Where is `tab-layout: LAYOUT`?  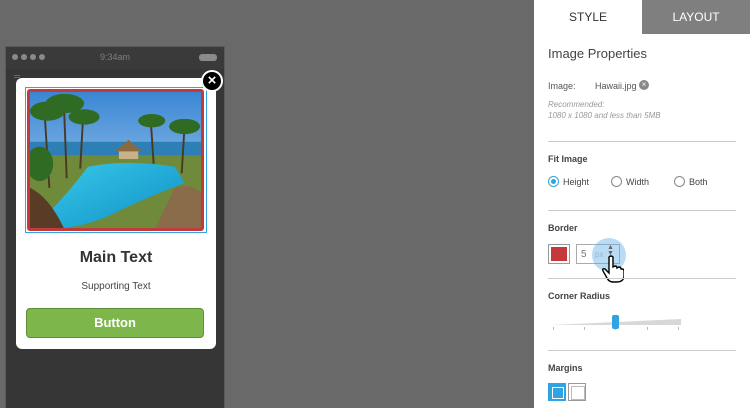
tab-layout: LAYOUT is located at coordinates (696, 17).